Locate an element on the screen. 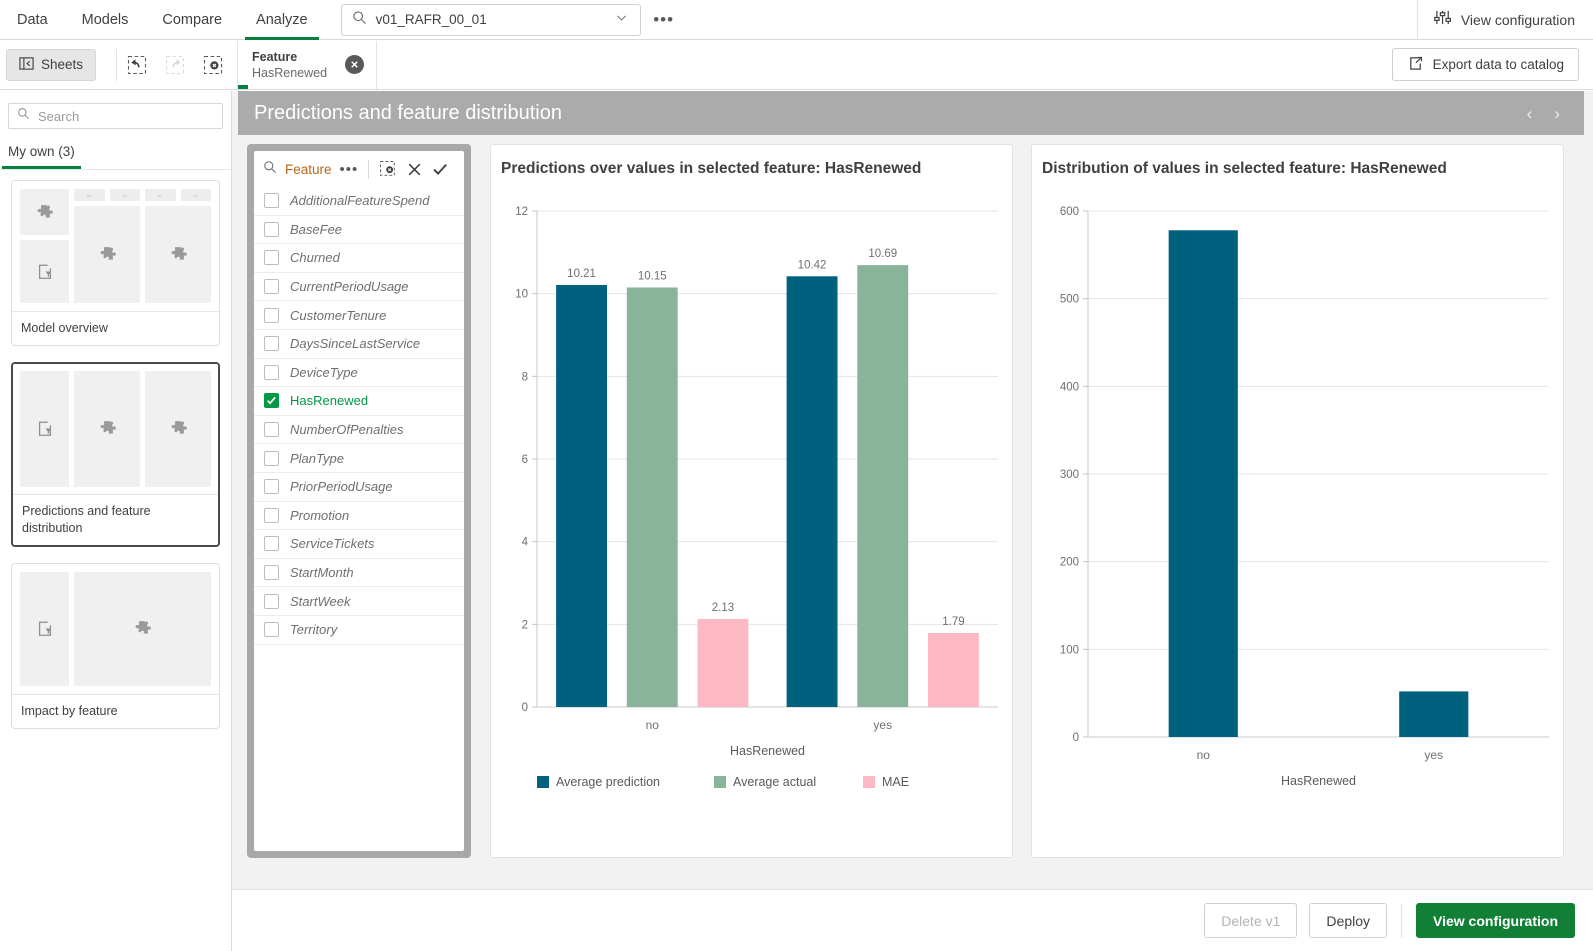 This screenshot has height=951, width=1593. filterpane-icon is located at coordinates (44, 628).